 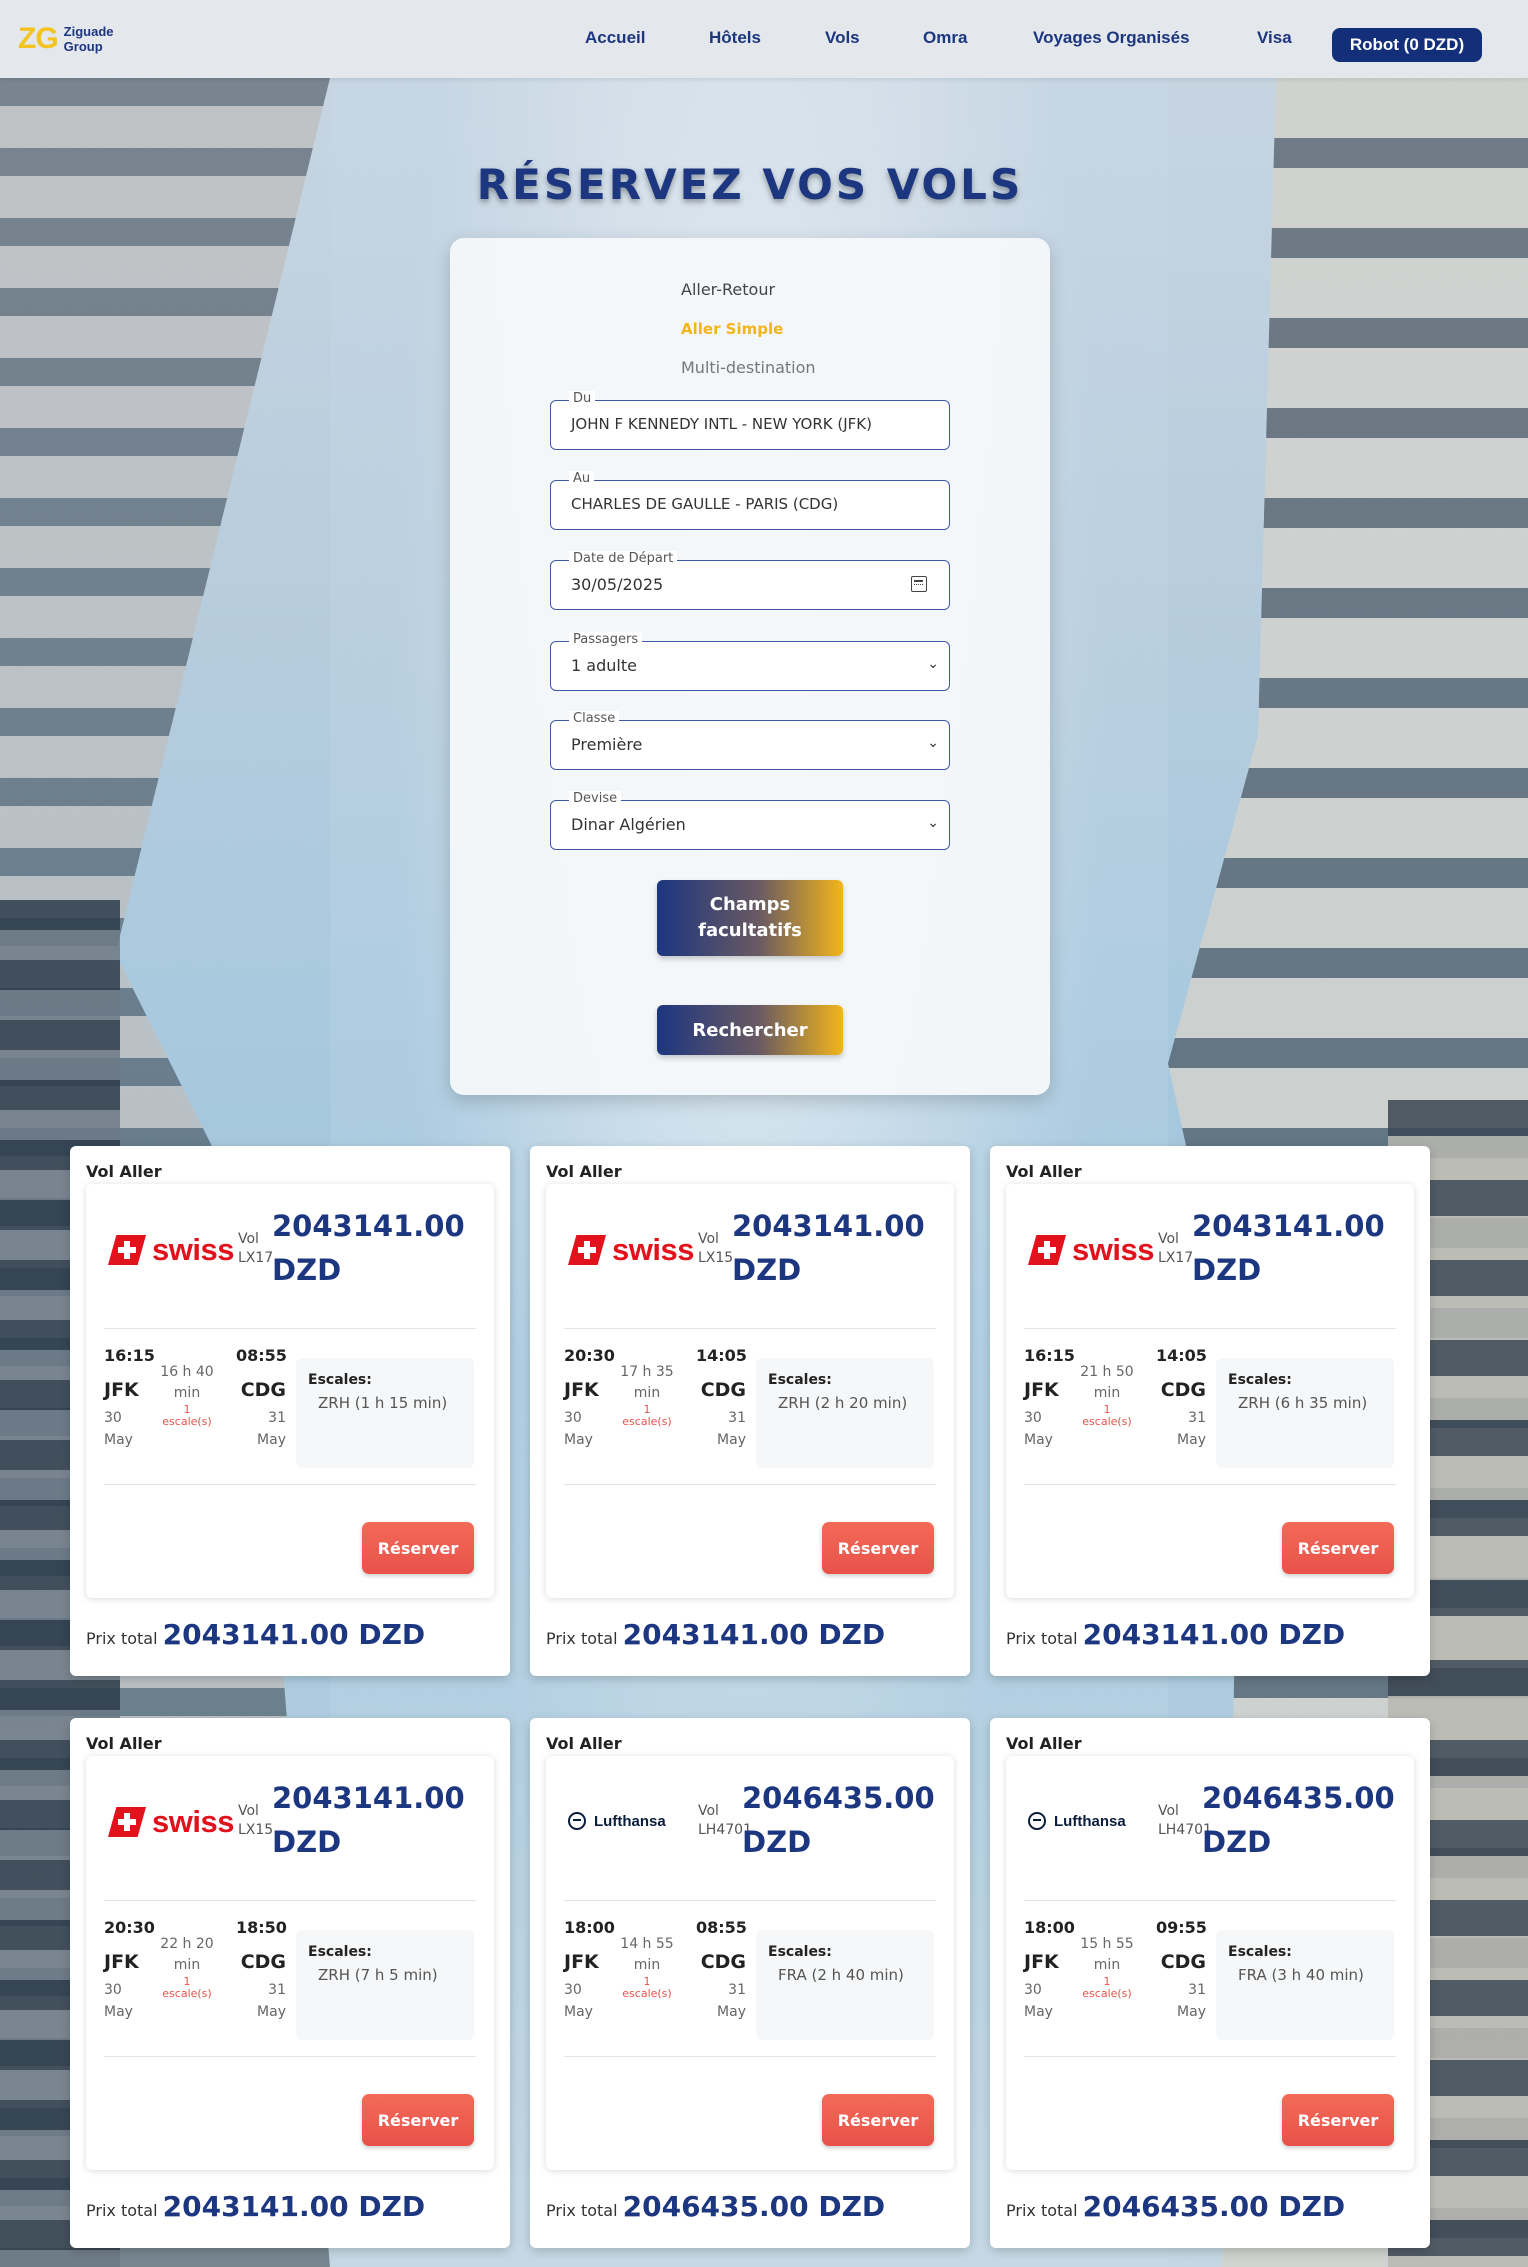 I want to click on from-value: JOHN F KENNEDY INTL - NEW YORK (JFK), so click(x=721, y=424).